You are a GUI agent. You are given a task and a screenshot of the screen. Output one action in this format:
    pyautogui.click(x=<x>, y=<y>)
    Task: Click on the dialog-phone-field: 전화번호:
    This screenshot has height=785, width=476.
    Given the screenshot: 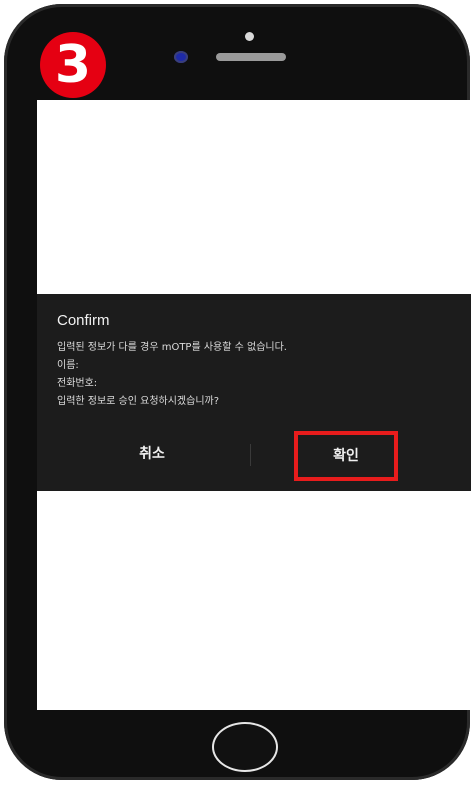 What is the action you would take?
    pyautogui.click(x=77, y=383)
    